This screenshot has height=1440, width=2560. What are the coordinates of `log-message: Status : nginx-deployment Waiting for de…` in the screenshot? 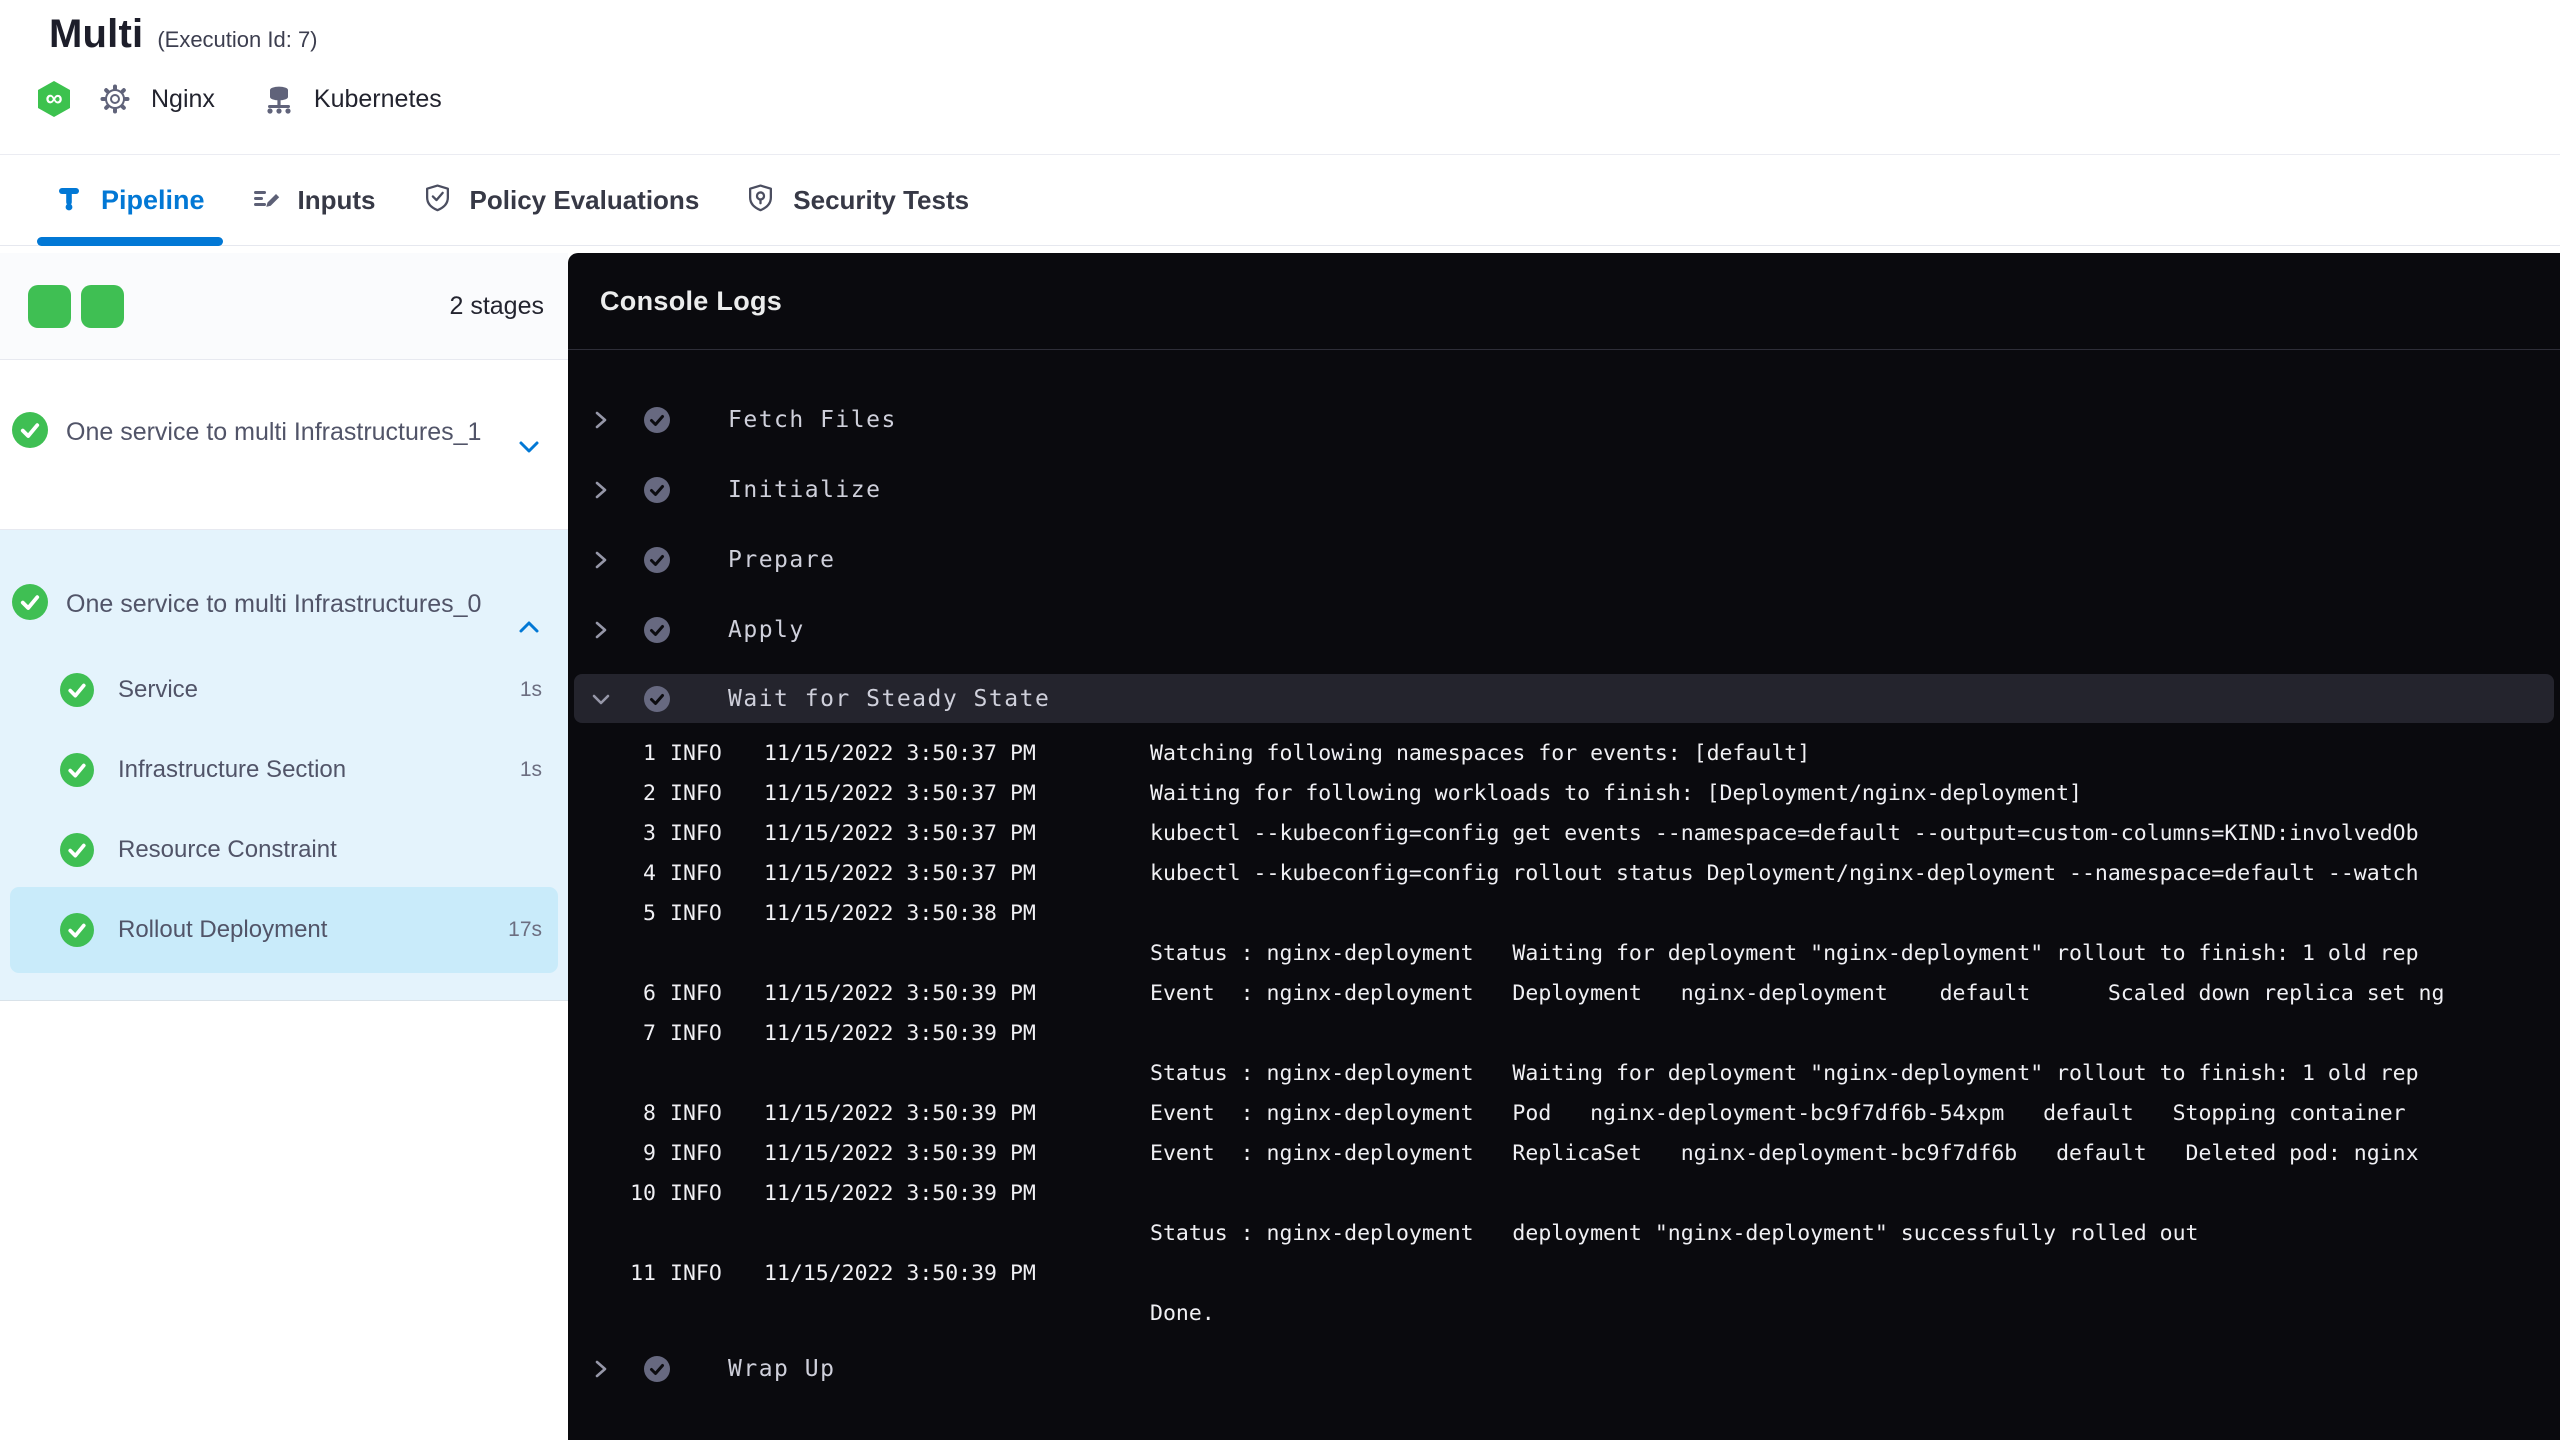 It's located at (1784, 1073).